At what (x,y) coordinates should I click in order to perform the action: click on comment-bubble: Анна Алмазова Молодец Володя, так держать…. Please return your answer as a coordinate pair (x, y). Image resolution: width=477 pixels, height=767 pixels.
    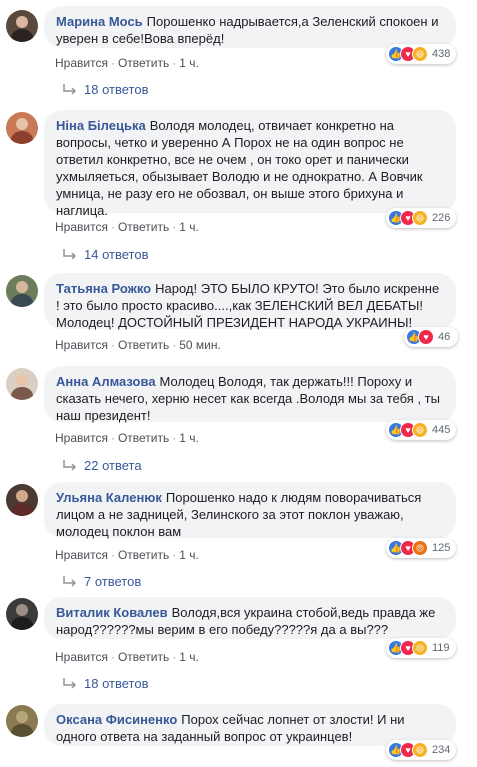
    Looking at the image, I should click on (250, 394).